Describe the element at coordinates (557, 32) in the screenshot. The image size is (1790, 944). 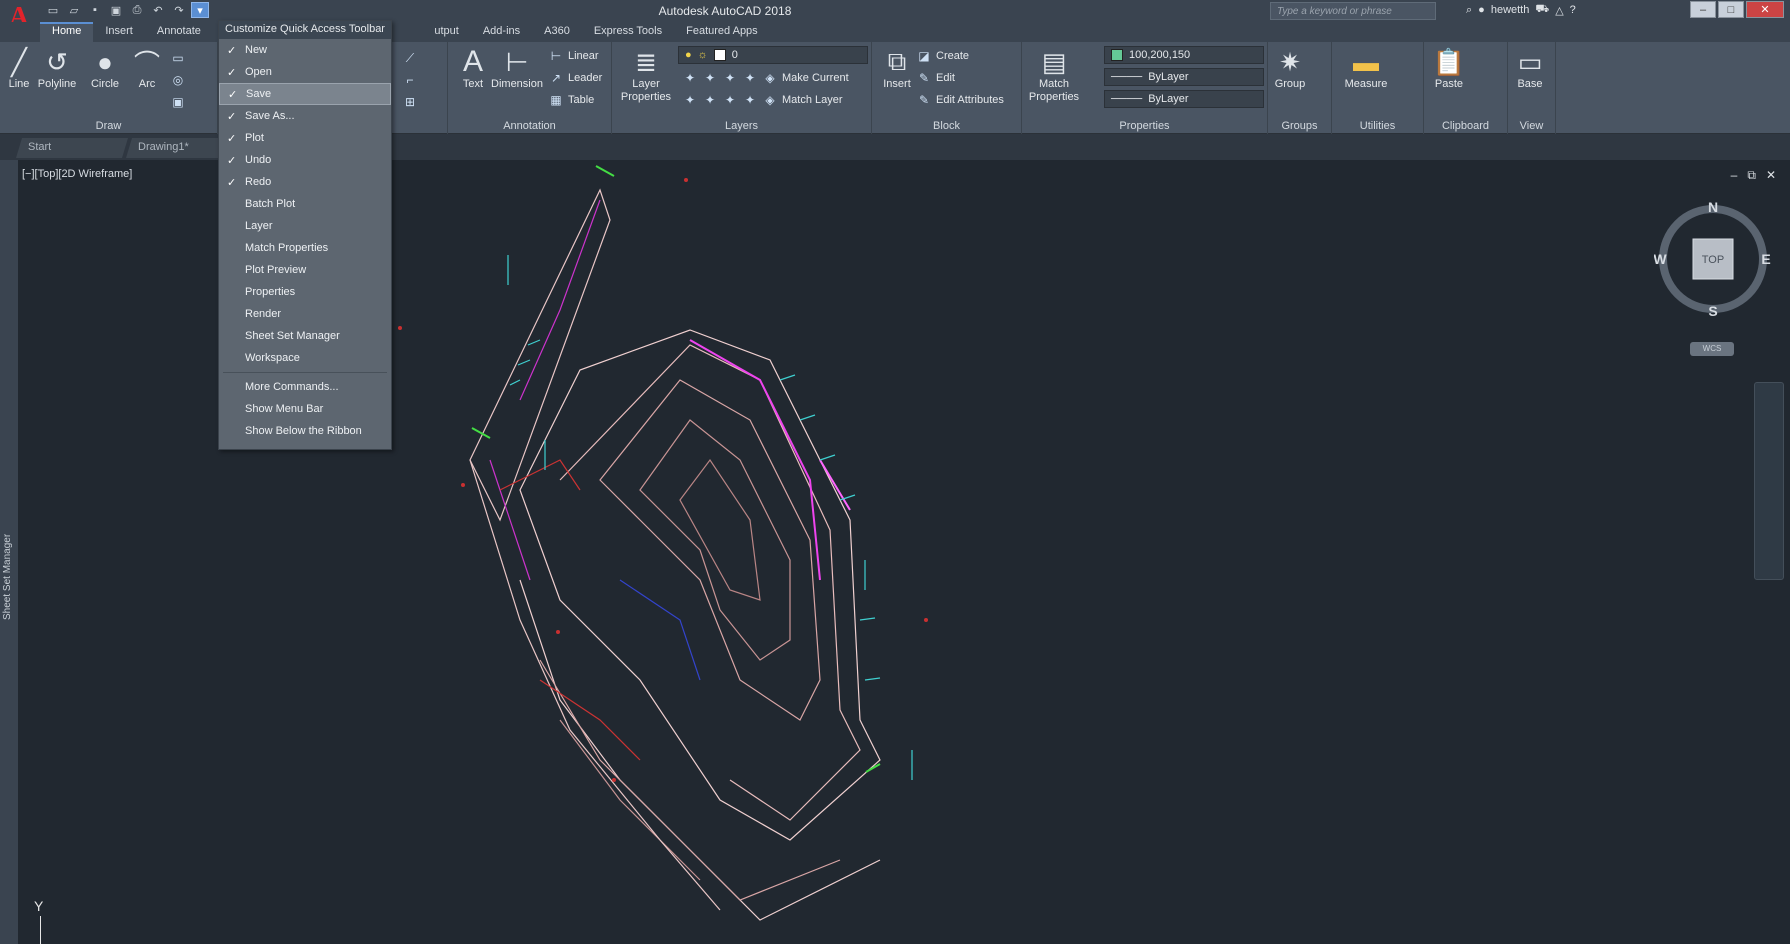
I see `tab-a360: A360` at that location.